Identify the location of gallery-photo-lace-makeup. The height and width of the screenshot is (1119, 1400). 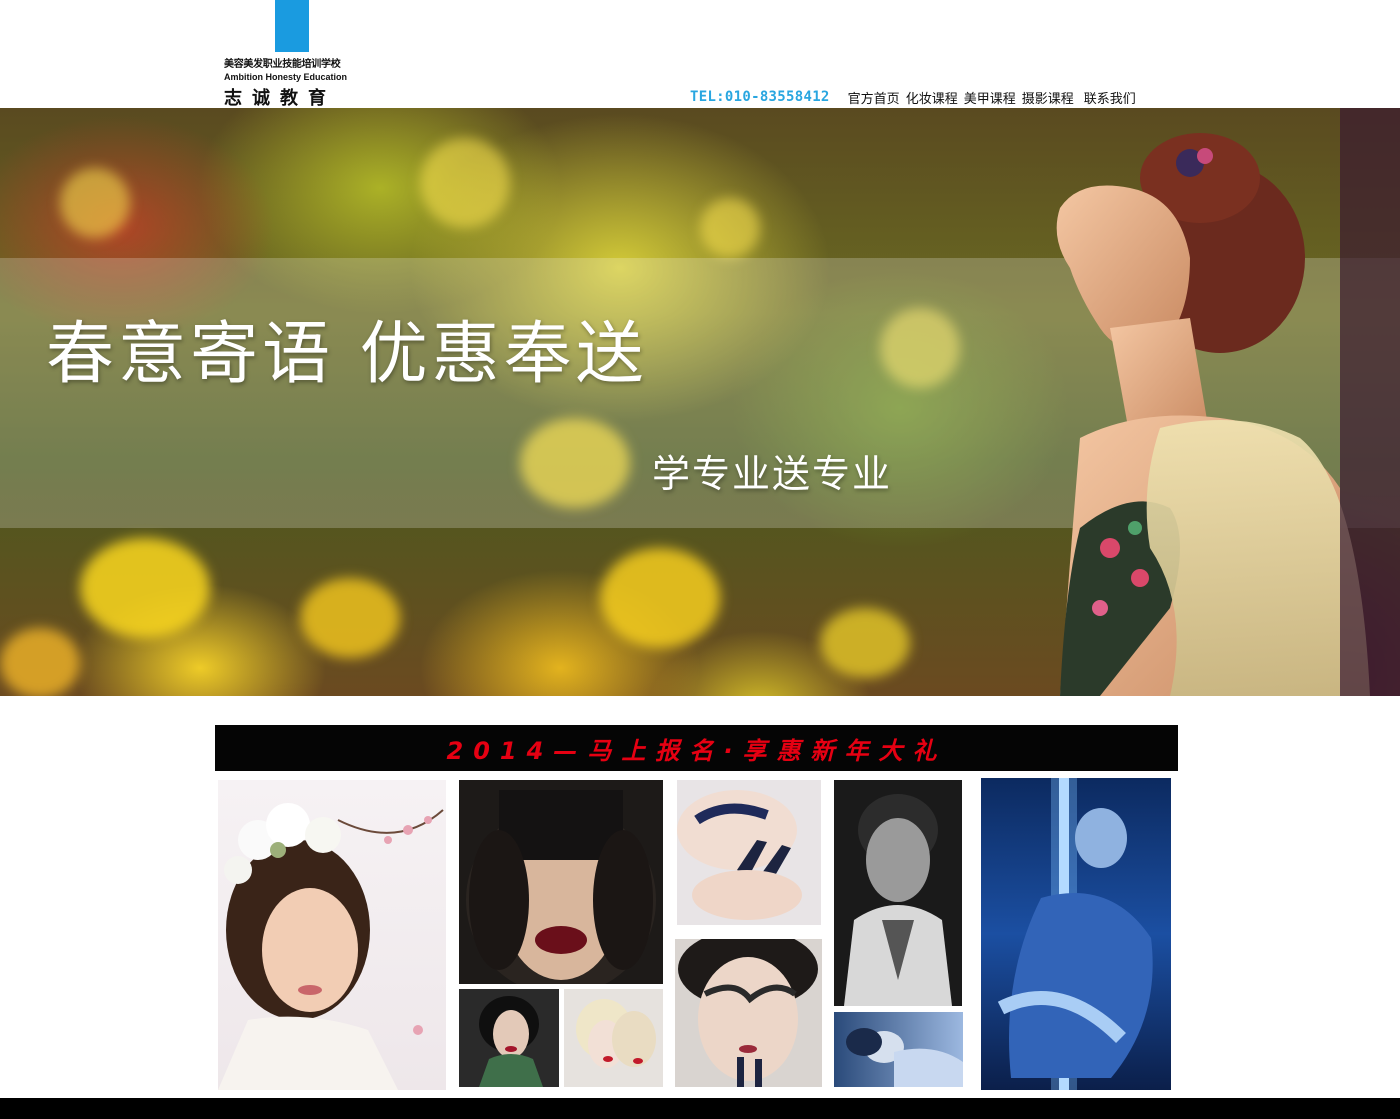
(748, 1013).